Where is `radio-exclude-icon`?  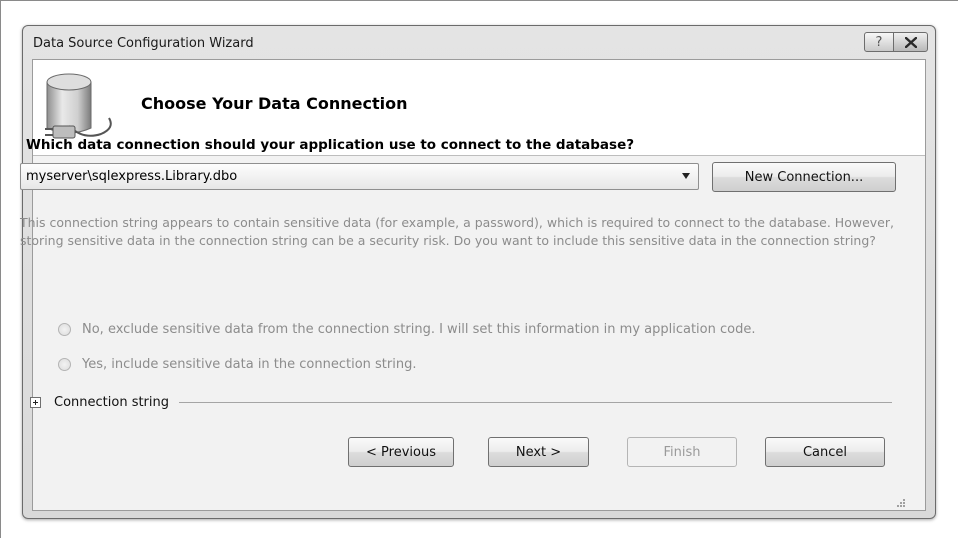
radio-exclude-icon is located at coordinates (64, 329).